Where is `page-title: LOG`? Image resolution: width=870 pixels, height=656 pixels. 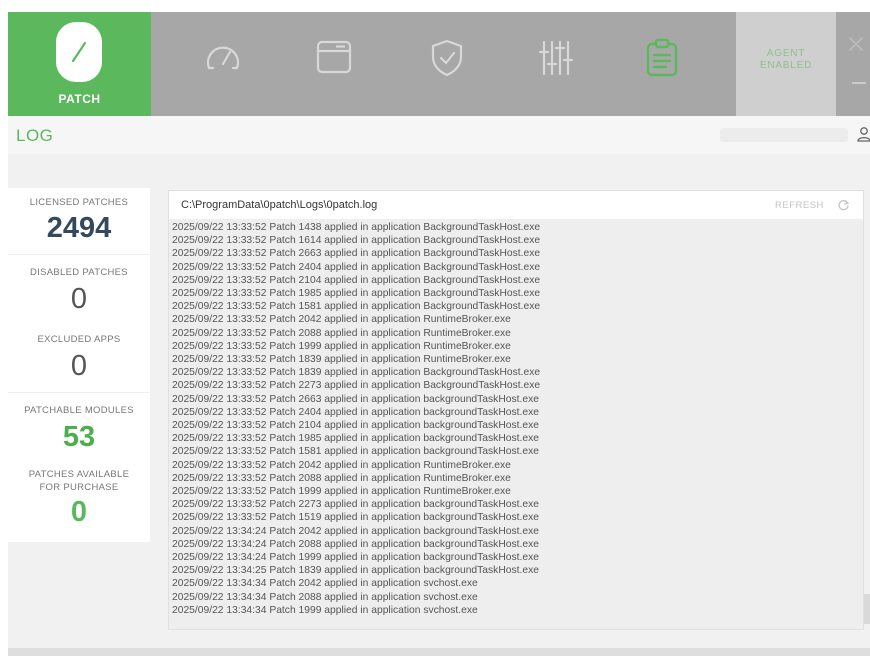 page-title: LOG is located at coordinates (35, 135).